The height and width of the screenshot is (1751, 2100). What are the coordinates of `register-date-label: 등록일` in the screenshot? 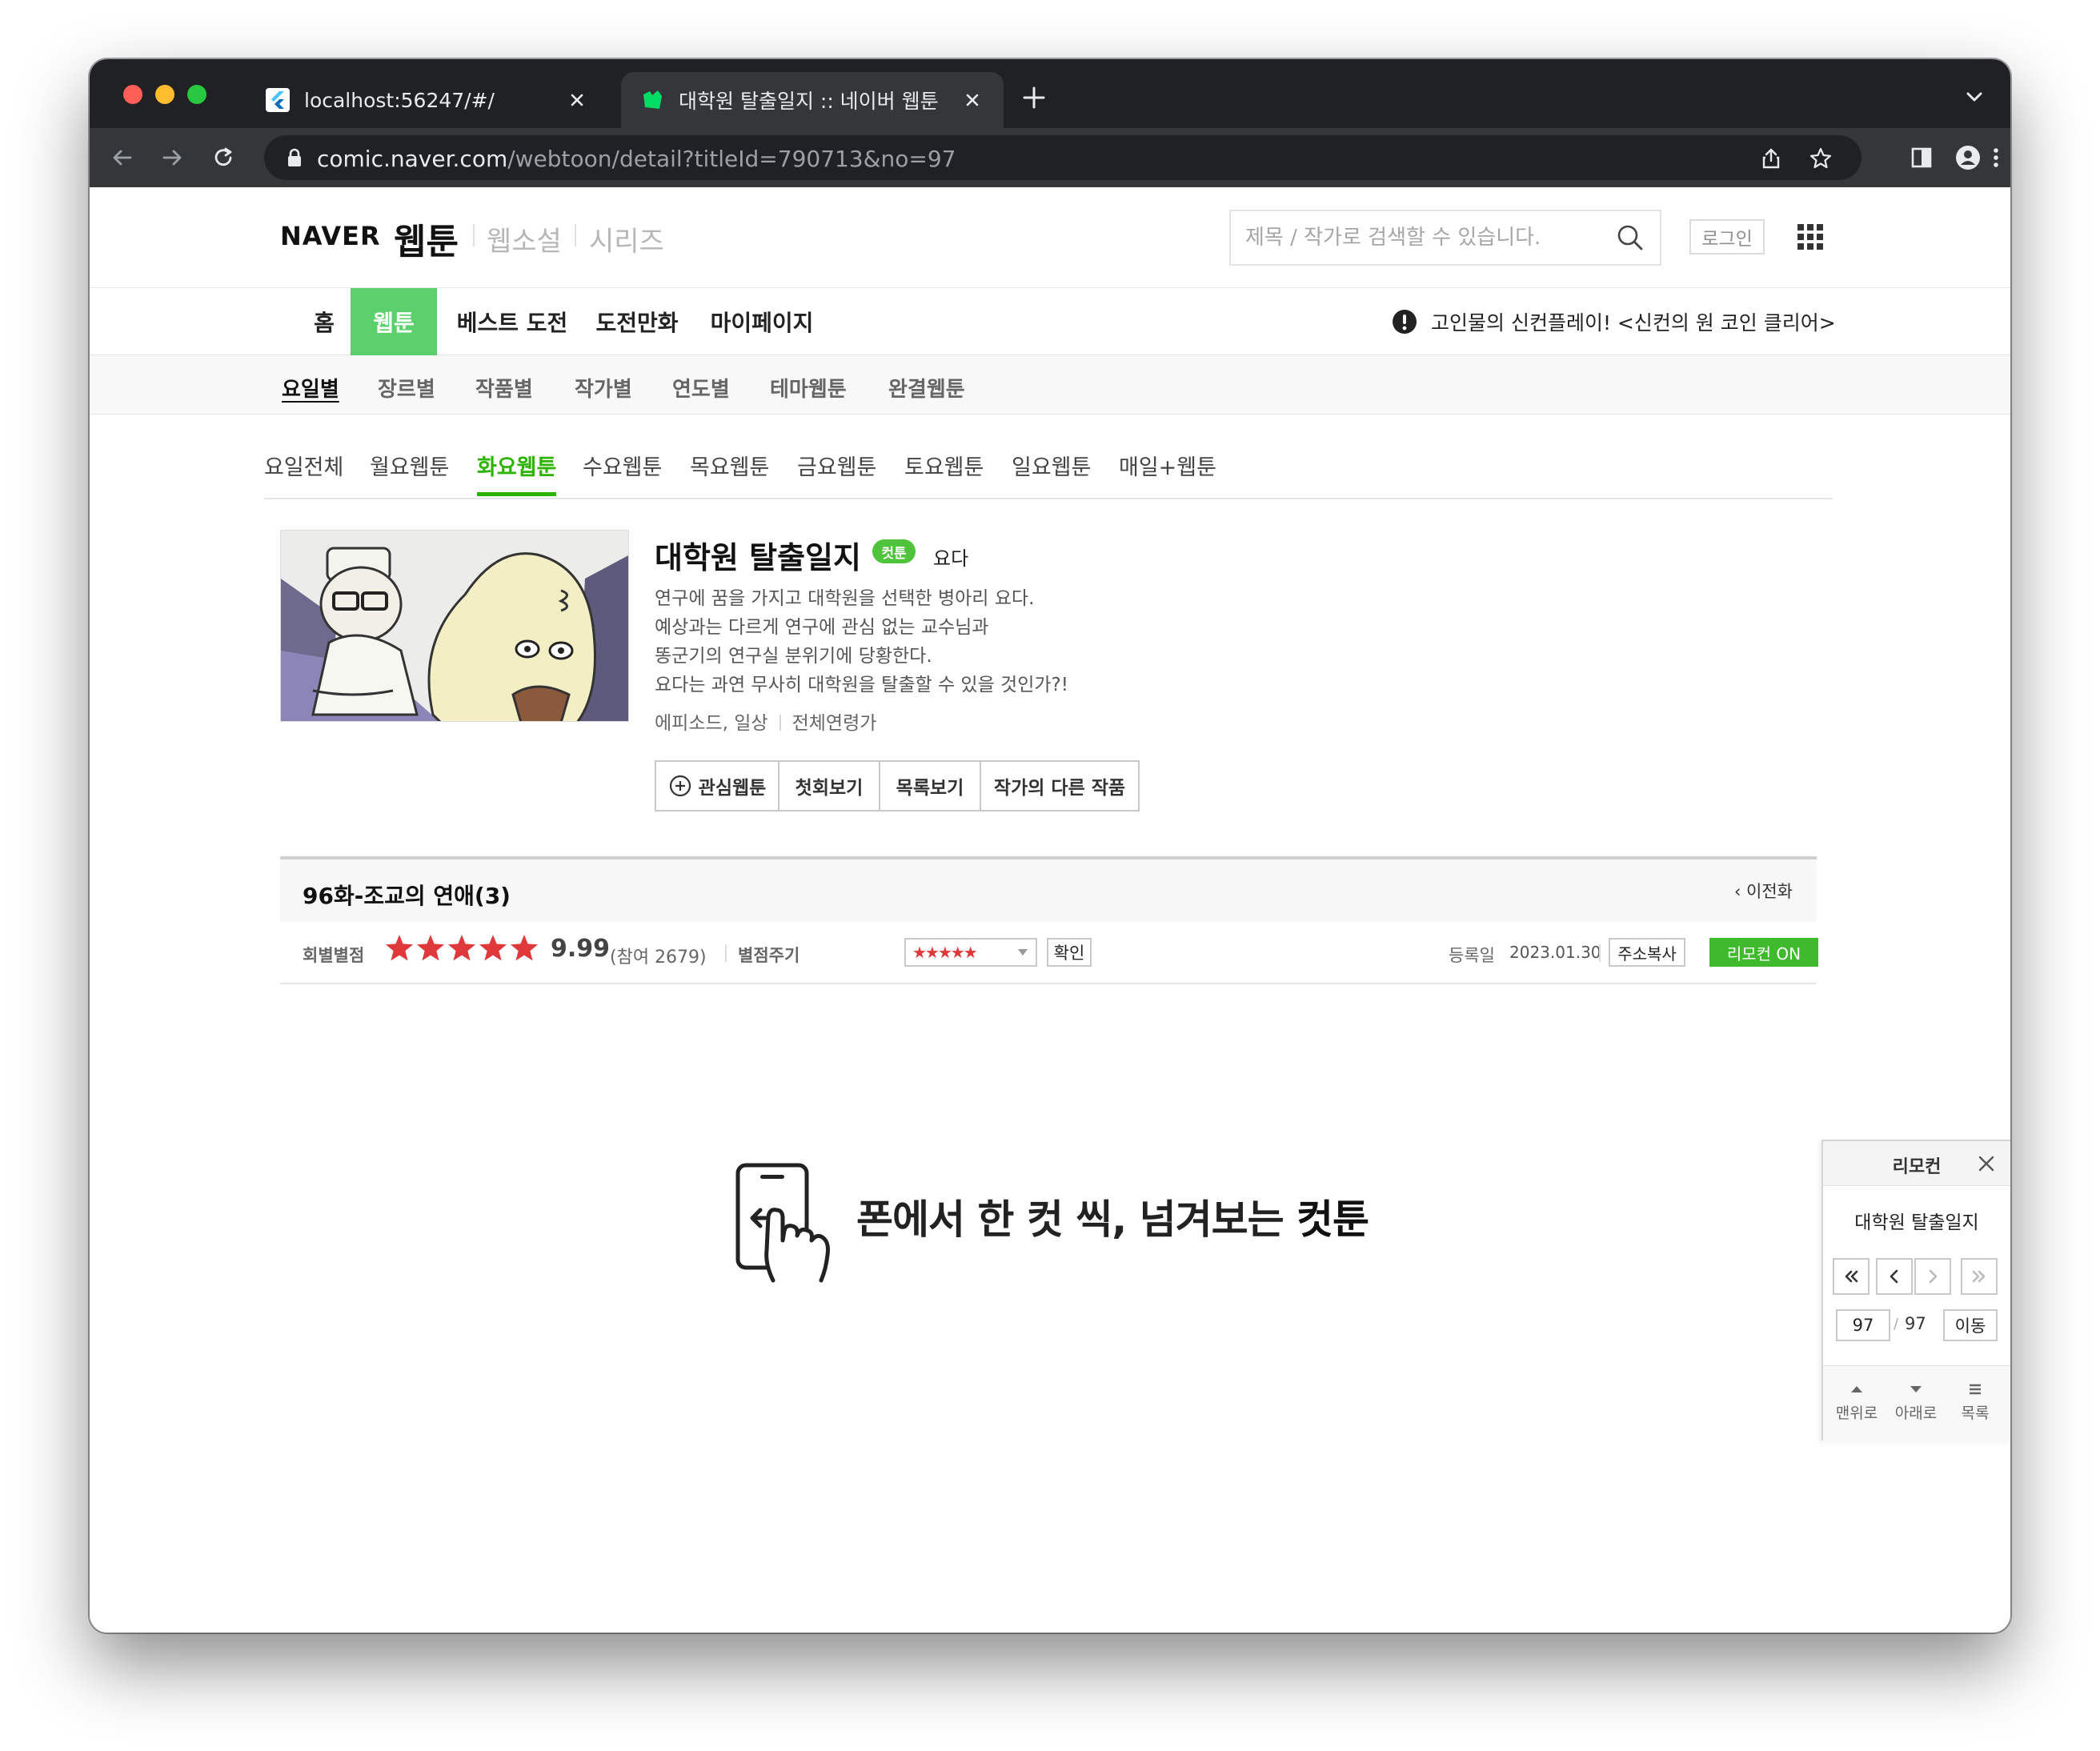 It's located at (1472, 955).